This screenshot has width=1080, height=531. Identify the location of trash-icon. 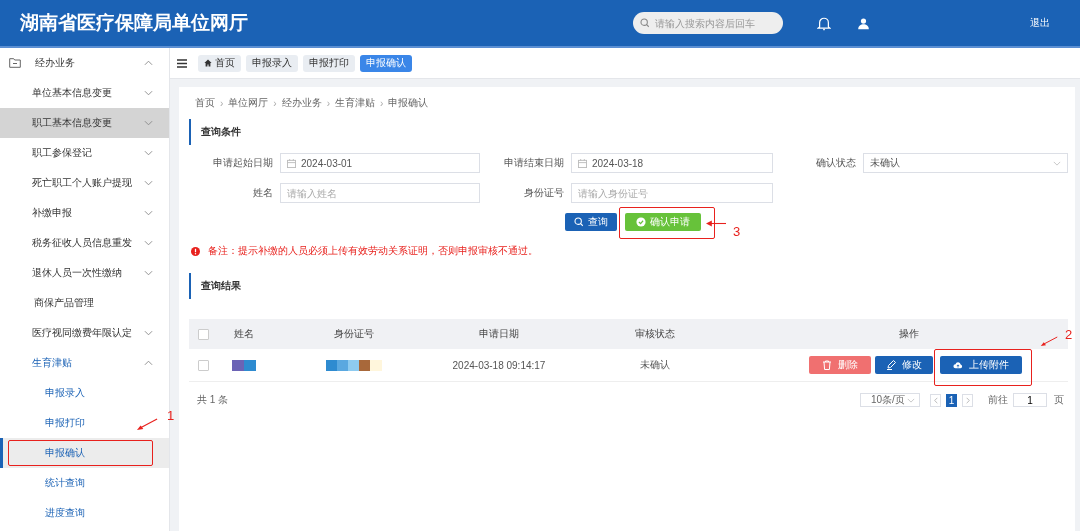
(827, 365).